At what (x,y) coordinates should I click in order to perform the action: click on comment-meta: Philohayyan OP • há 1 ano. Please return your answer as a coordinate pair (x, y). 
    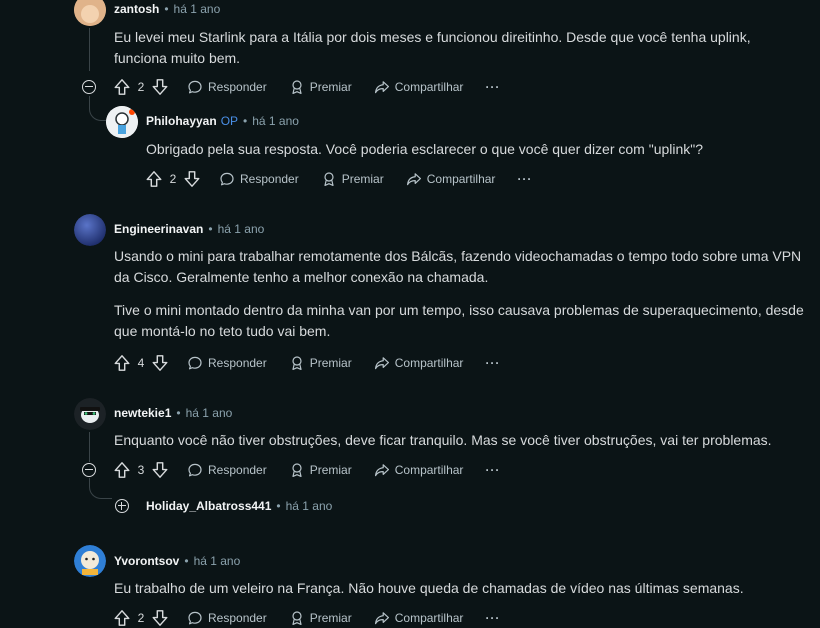
    Looking at the image, I should click on (222, 121).